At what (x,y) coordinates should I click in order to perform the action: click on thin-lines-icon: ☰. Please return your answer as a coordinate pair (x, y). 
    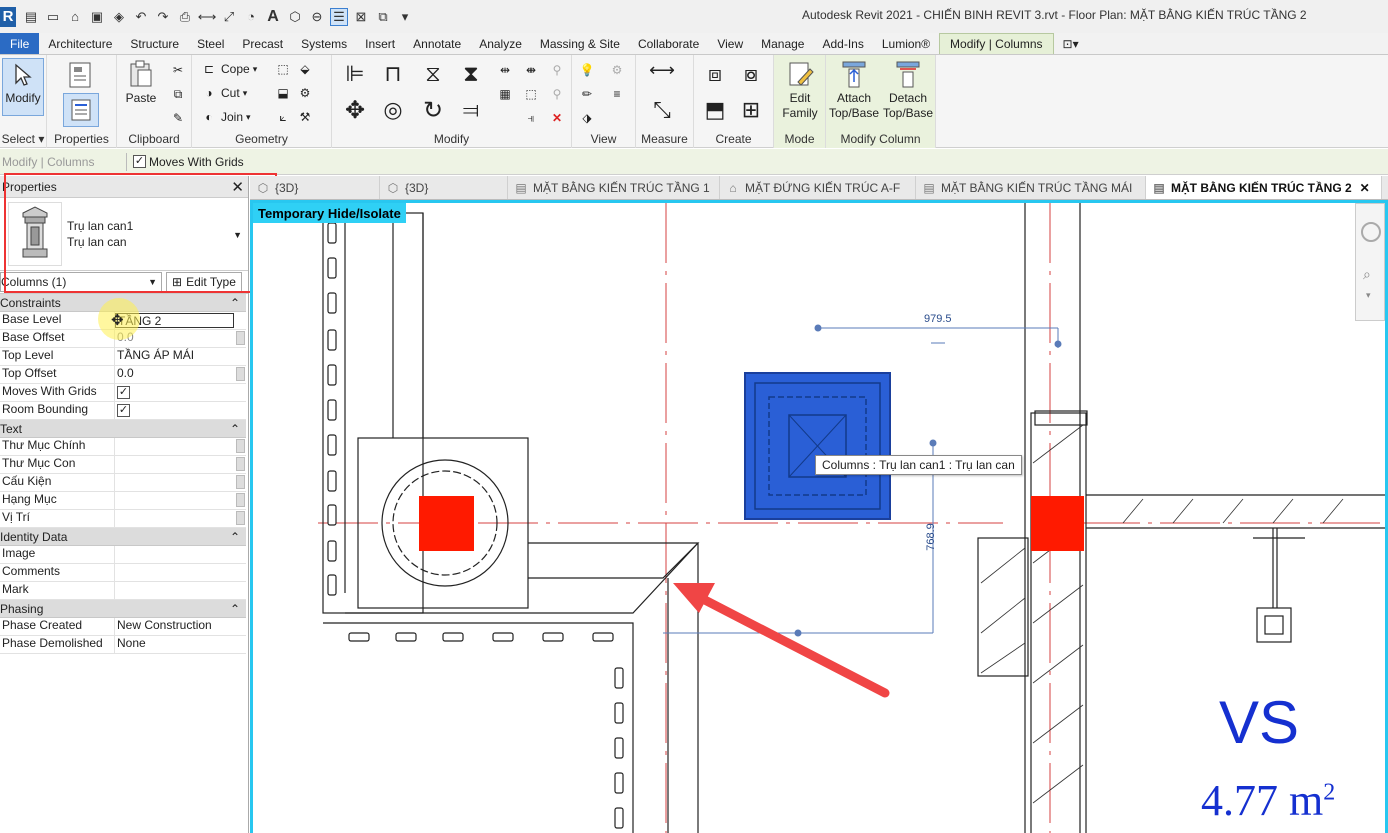
    Looking at the image, I should click on (339, 16).